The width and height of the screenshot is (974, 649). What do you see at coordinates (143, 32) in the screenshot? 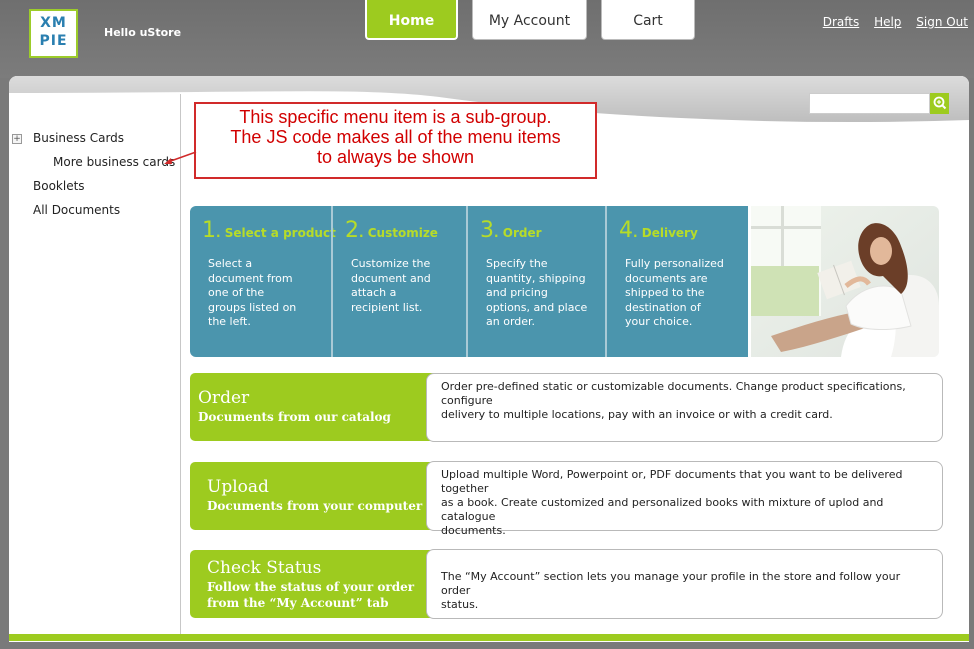
I see `greeting-text: Hello uStore` at bounding box center [143, 32].